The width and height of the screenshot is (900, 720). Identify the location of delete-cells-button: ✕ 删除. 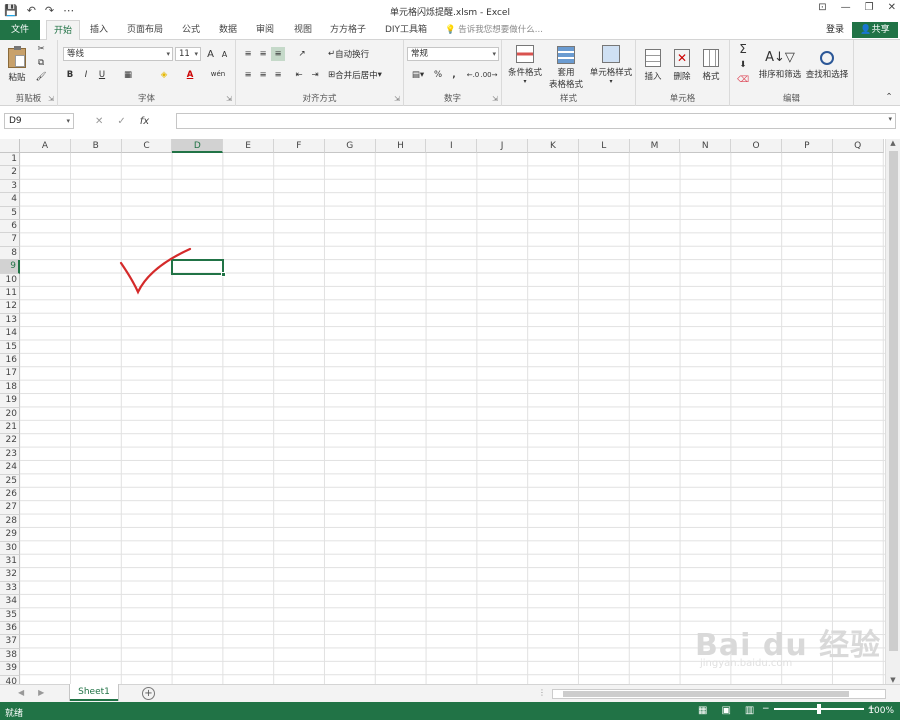
(682, 65).